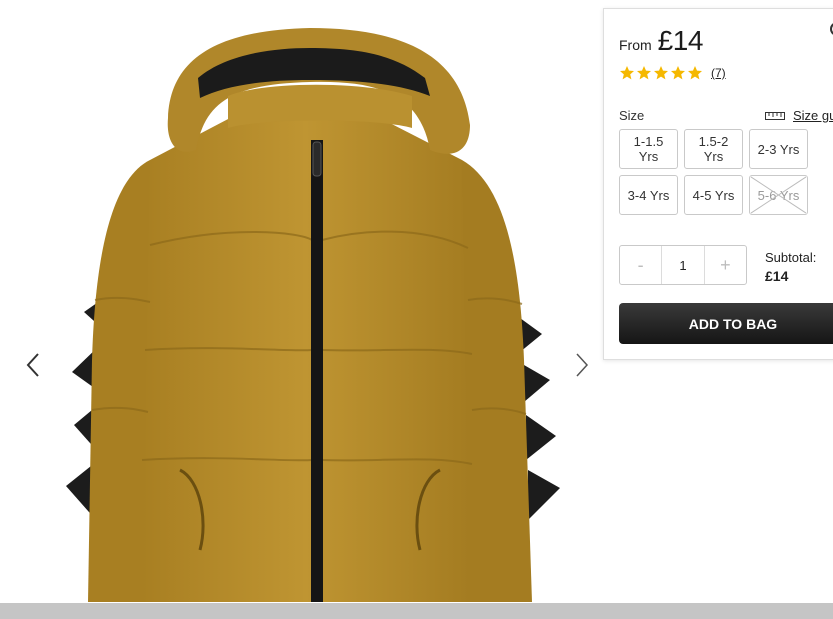 This screenshot has width=833, height=619. What do you see at coordinates (713, 149) in the screenshot?
I see `size-option: 1.5-2 Yrs` at bounding box center [713, 149].